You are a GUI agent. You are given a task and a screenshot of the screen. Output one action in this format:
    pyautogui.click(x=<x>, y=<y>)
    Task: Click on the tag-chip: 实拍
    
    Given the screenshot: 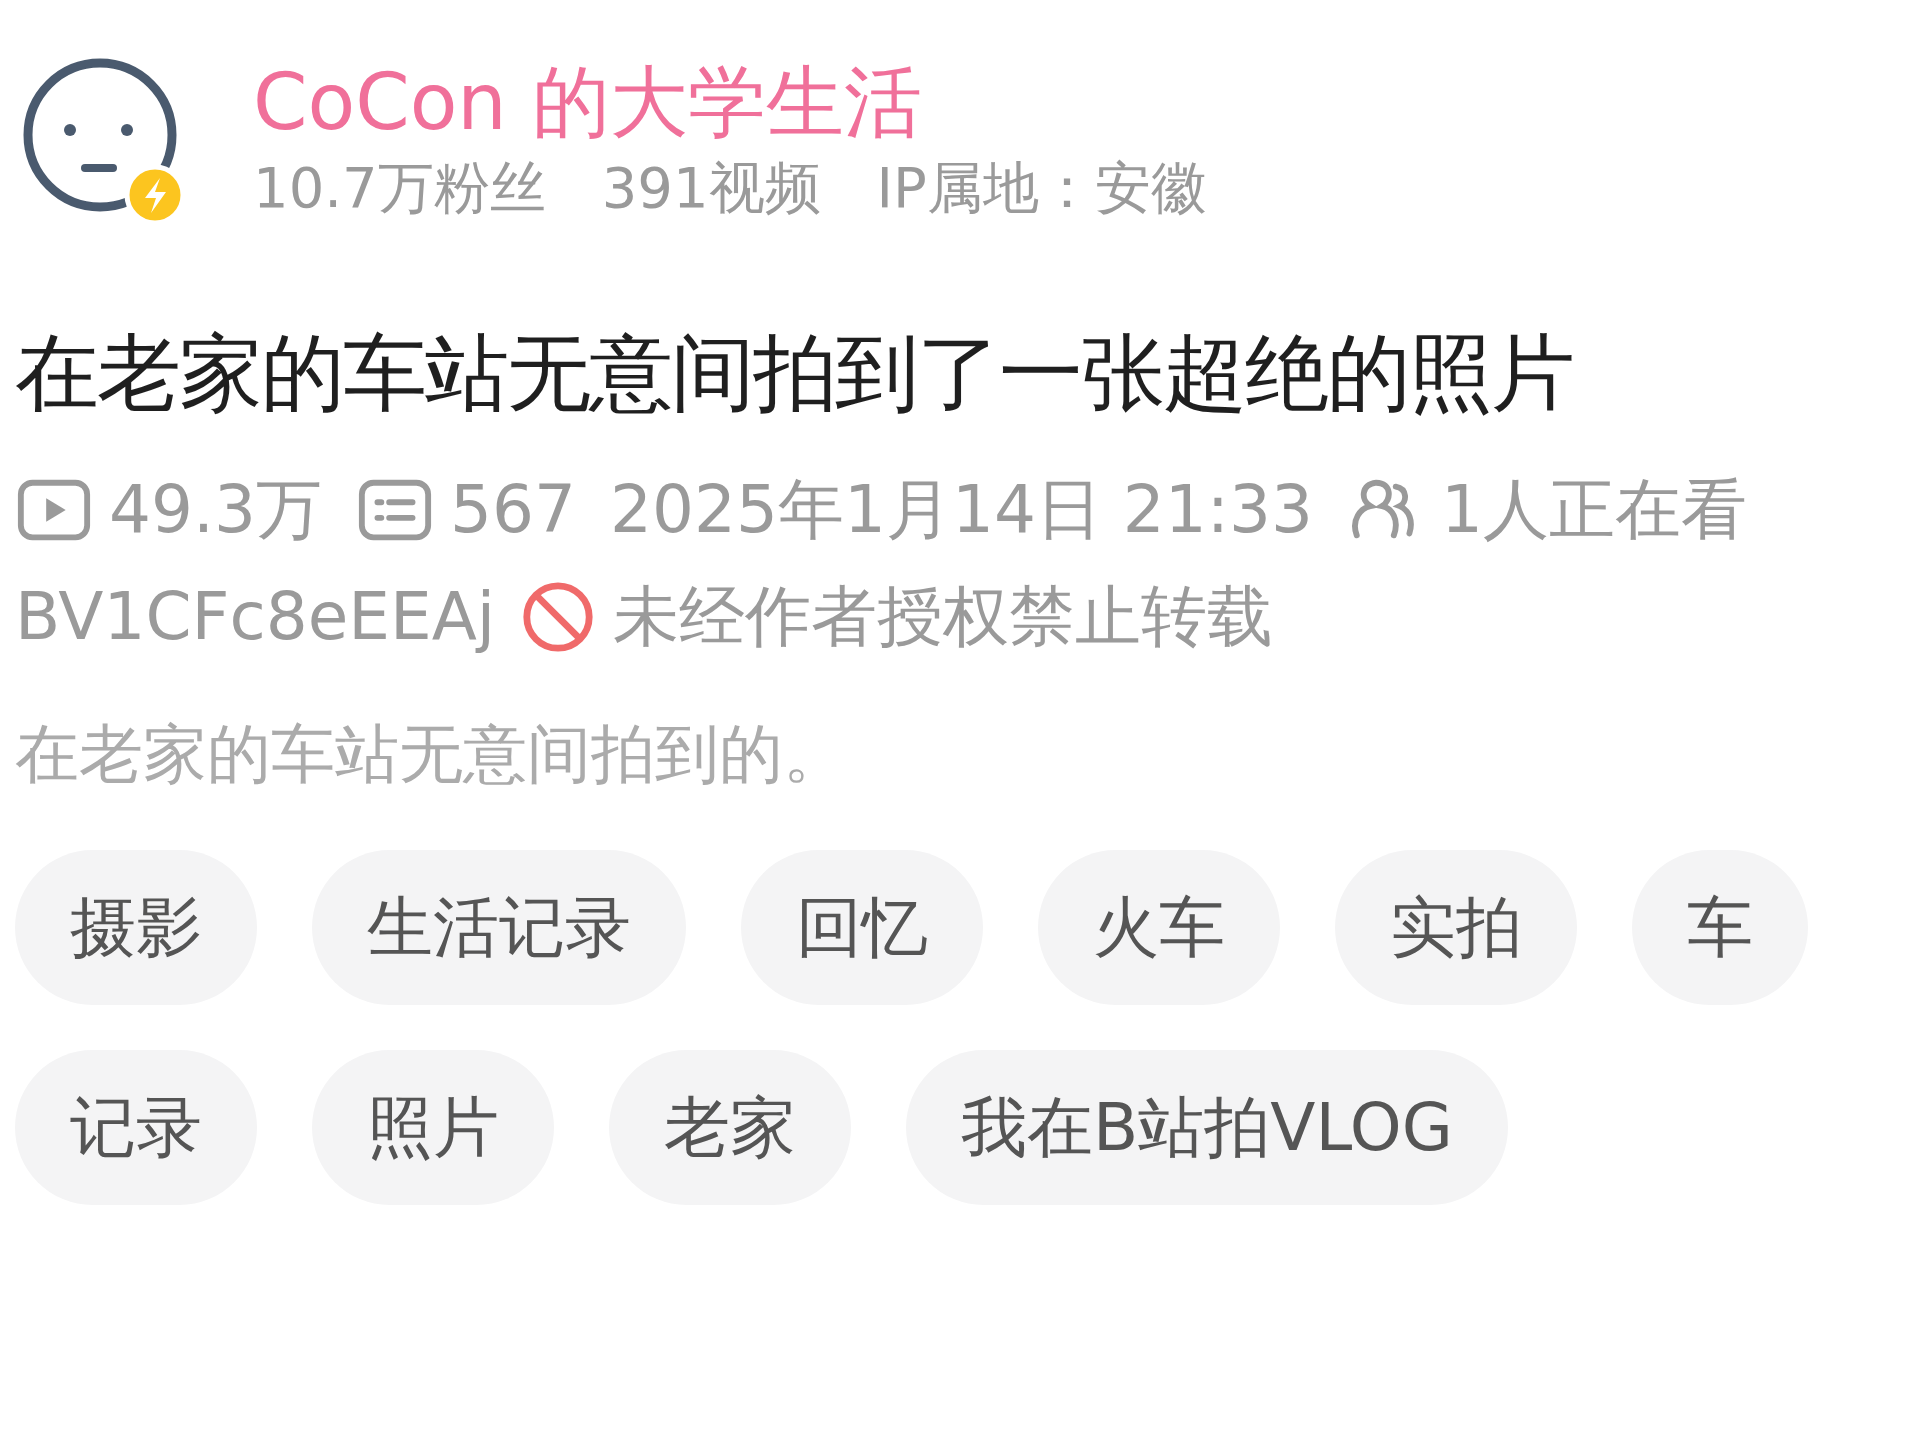 What is the action you would take?
    pyautogui.click(x=1456, y=927)
    